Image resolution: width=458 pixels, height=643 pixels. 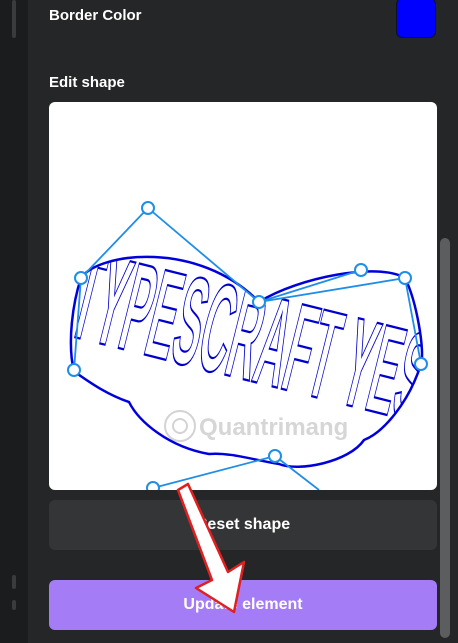 What do you see at coordinates (243, 605) in the screenshot?
I see `update-element-button: Update element` at bounding box center [243, 605].